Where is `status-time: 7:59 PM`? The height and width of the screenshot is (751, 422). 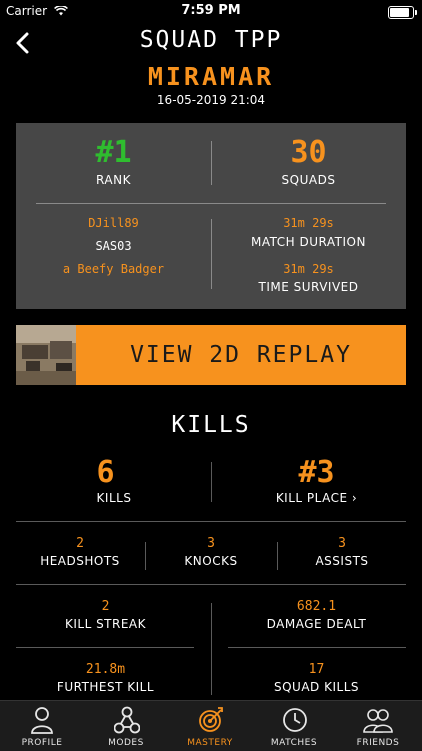 status-time: 7:59 PM is located at coordinates (211, 10).